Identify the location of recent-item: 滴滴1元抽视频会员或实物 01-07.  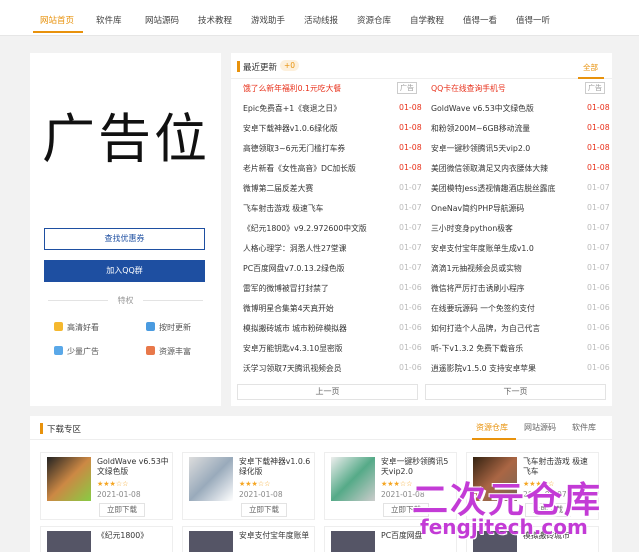
(521, 272).